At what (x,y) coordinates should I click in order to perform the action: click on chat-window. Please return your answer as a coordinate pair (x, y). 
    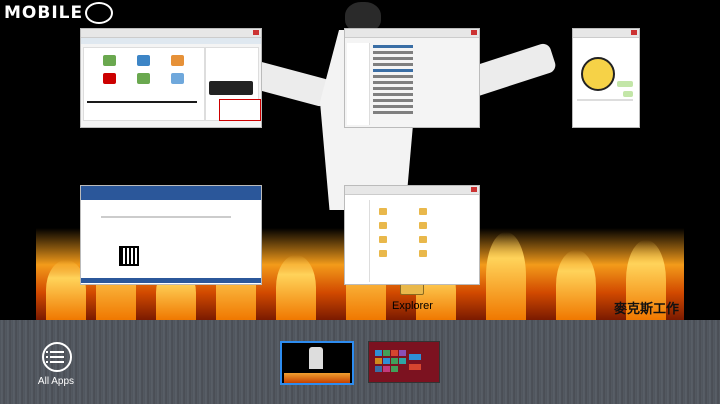
    Looking at the image, I should click on (606, 78).